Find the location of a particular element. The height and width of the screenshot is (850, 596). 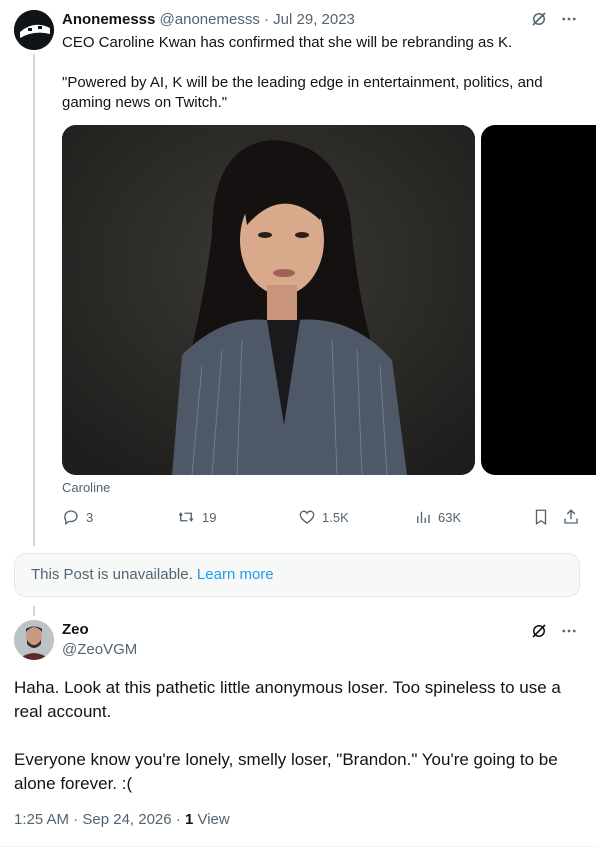

author-name: Anonemesss is located at coordinates (108, 19).